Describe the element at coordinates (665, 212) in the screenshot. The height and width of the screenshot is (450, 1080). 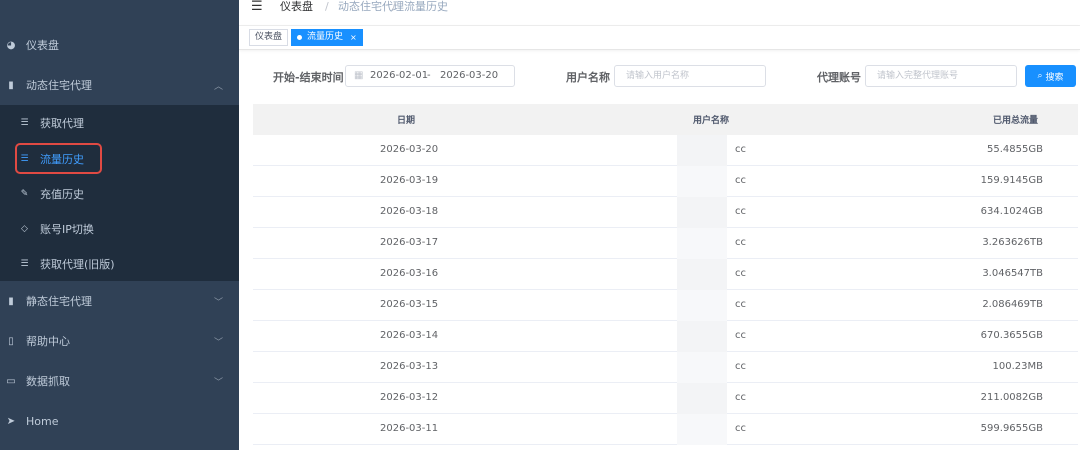
I see `table-row: 2026-03-18 cc 634.1024GB` at that location.